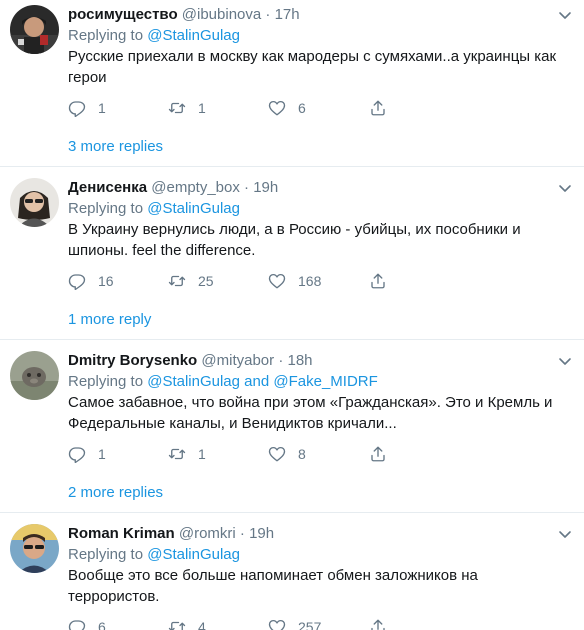  What do you see at coordinates (121, 533) in the screenshot?
I see `display-name: Roman Kriman` at bounding box center [121, 533].